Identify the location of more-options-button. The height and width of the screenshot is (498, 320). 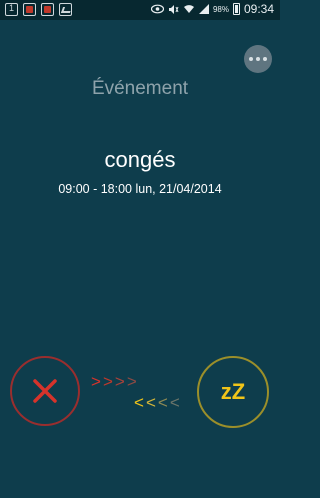
(258, 59).